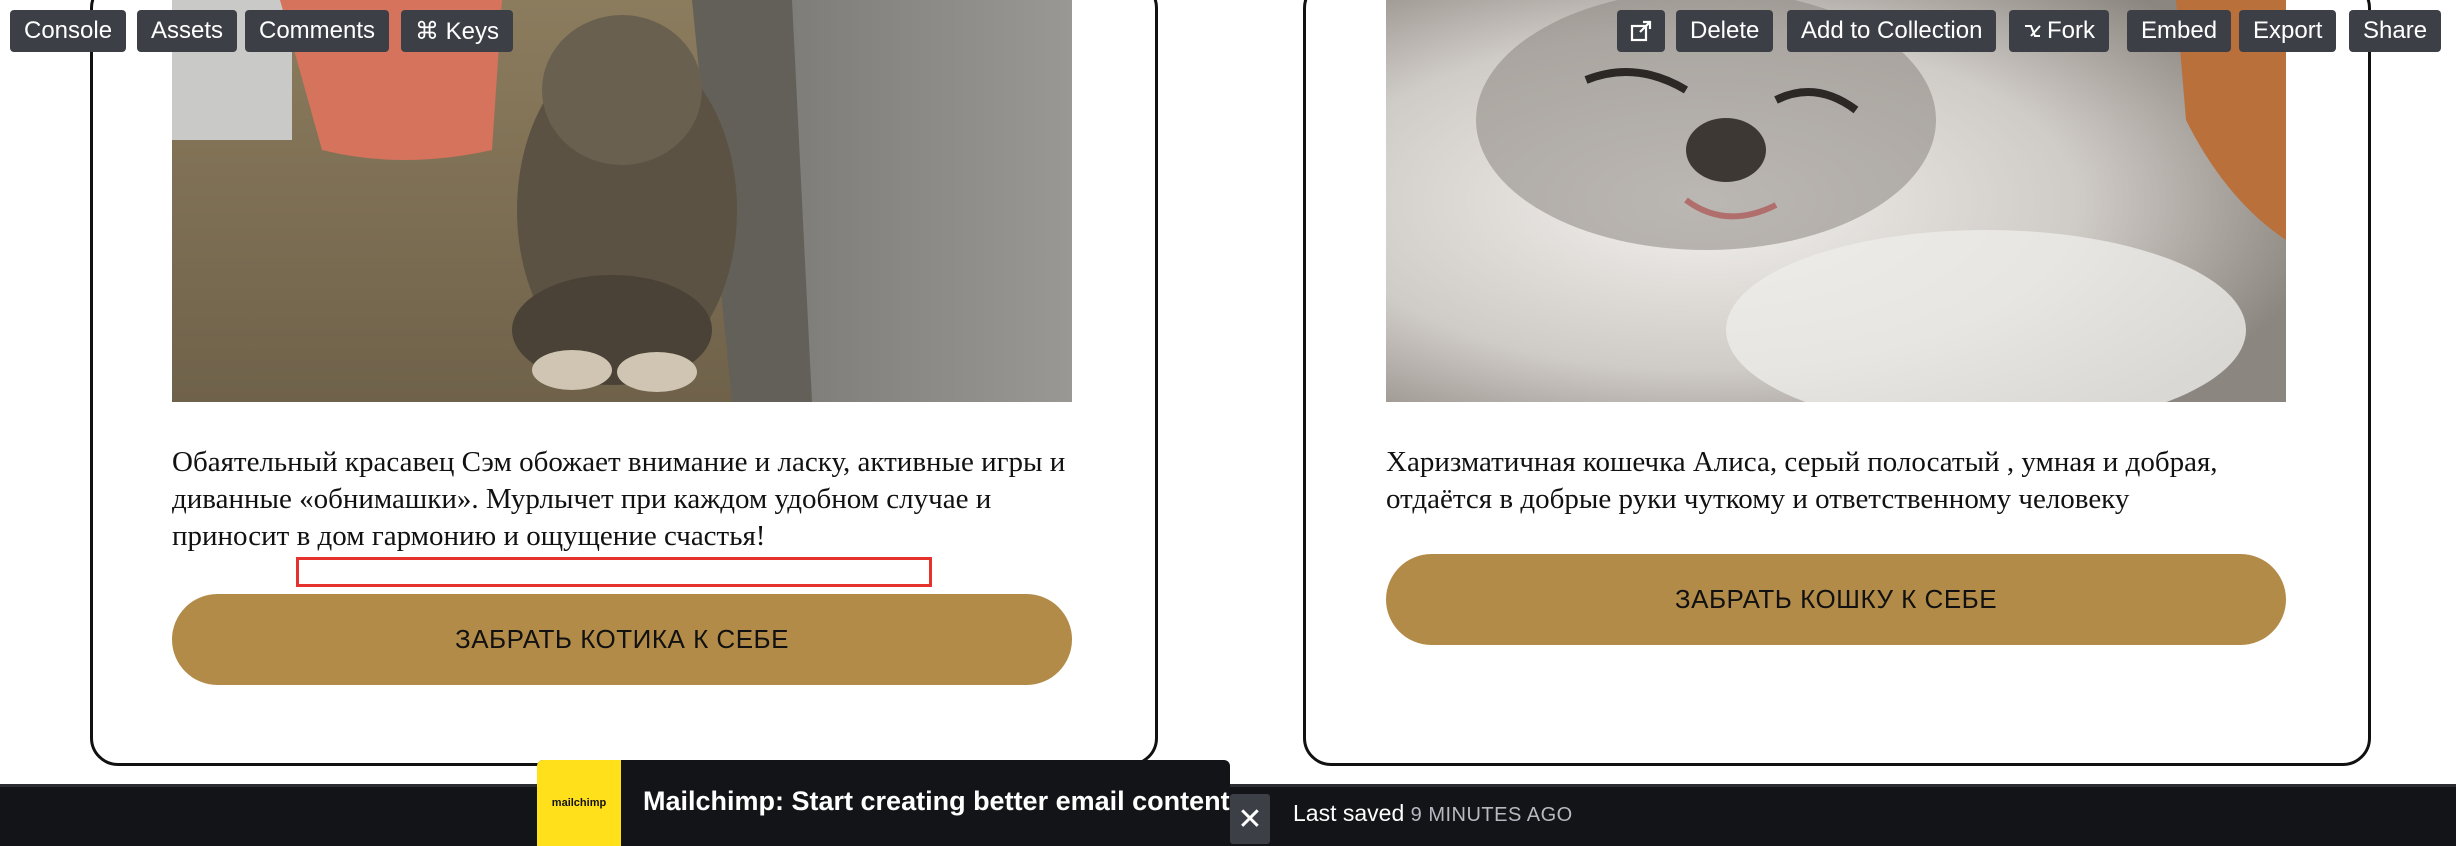  I want to click on export-button: Export, so click(2288, 31).